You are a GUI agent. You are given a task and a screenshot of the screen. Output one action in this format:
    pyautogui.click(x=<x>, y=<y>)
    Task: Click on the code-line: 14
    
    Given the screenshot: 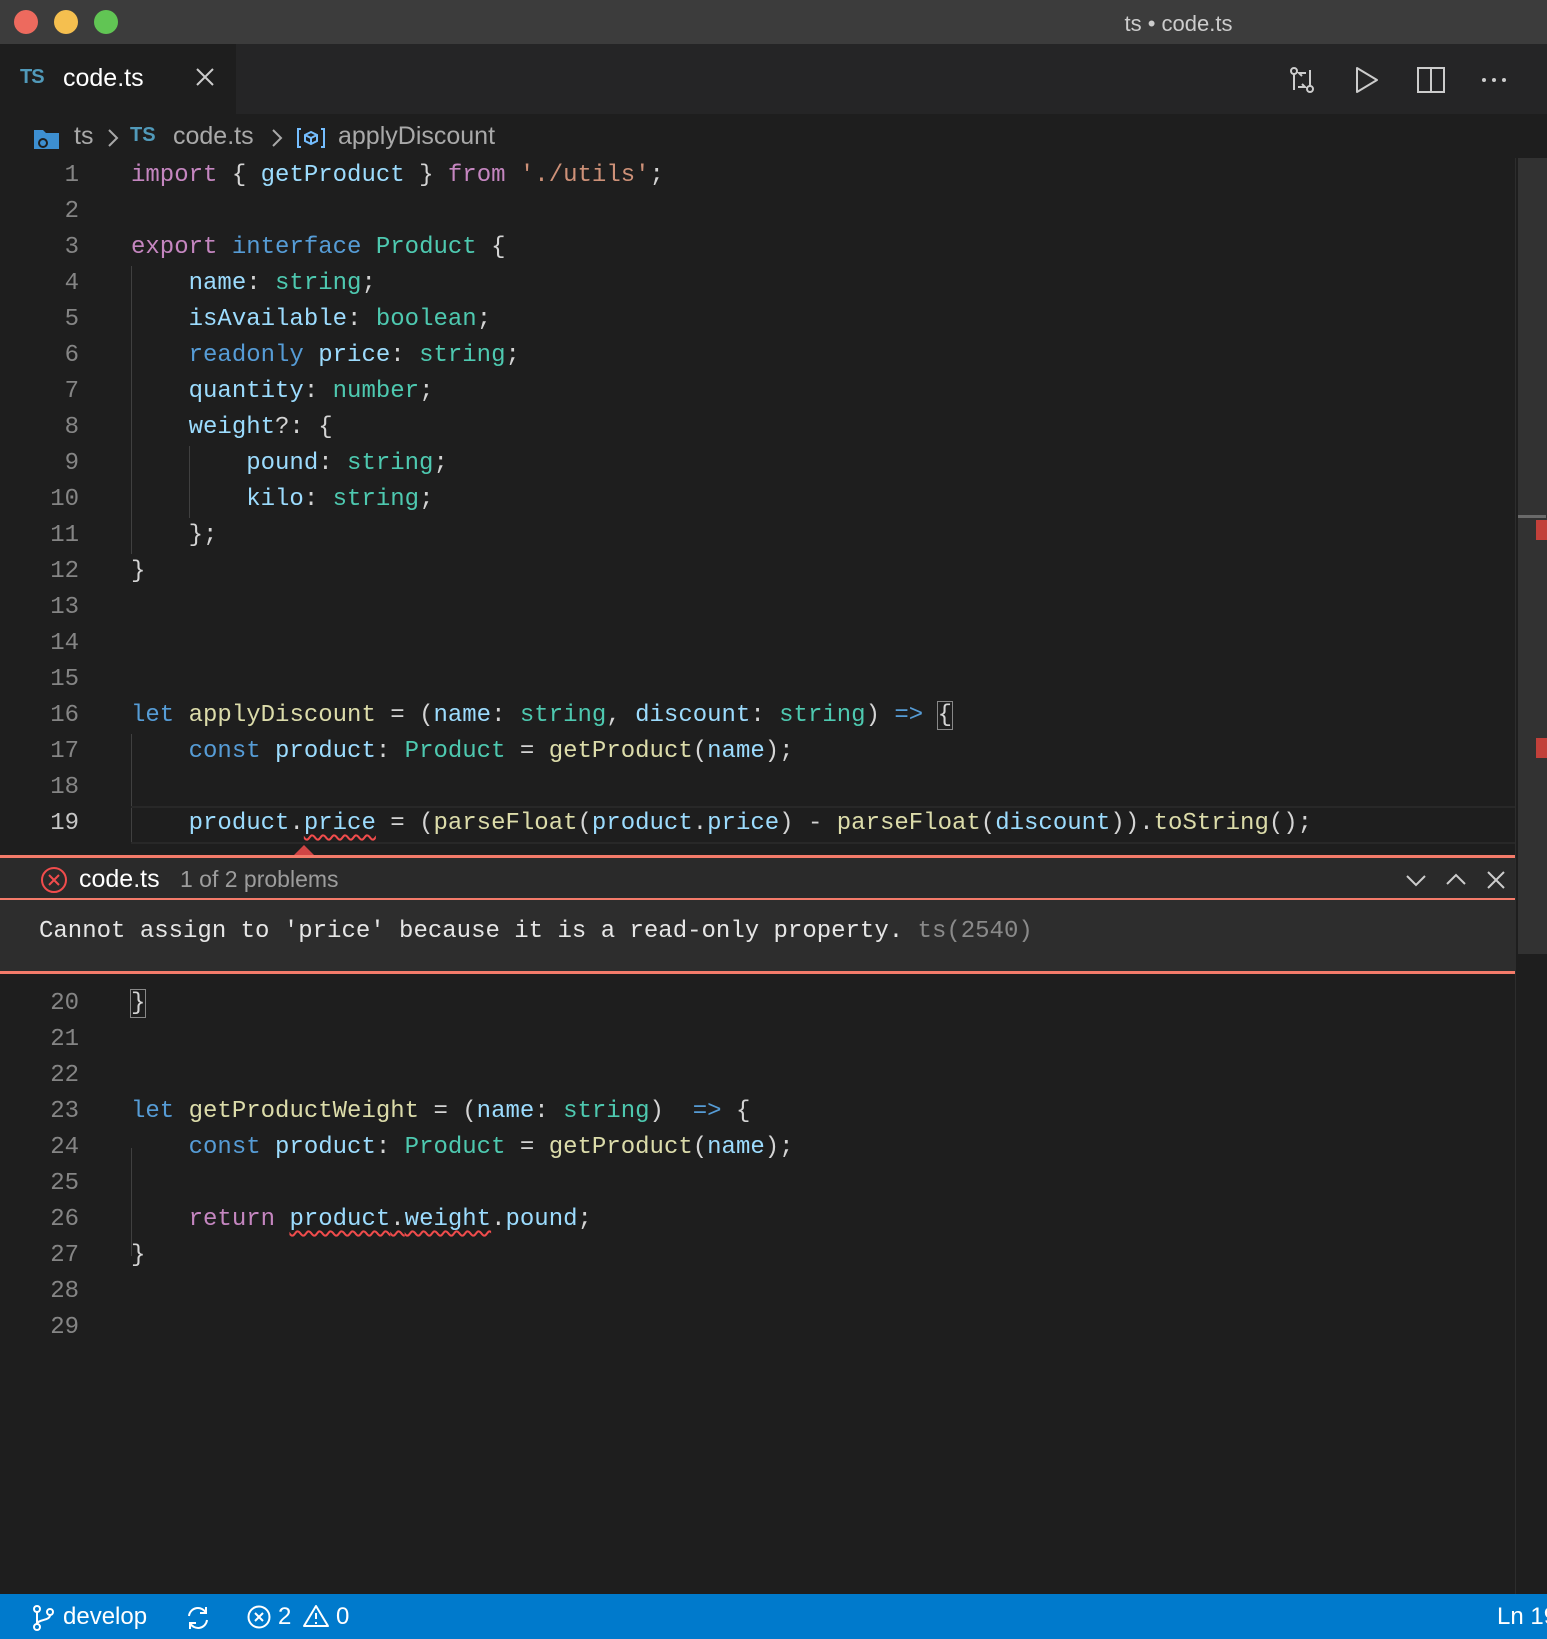 What is the action you would take?
    pyautogui.click(x=757, y=644)
    